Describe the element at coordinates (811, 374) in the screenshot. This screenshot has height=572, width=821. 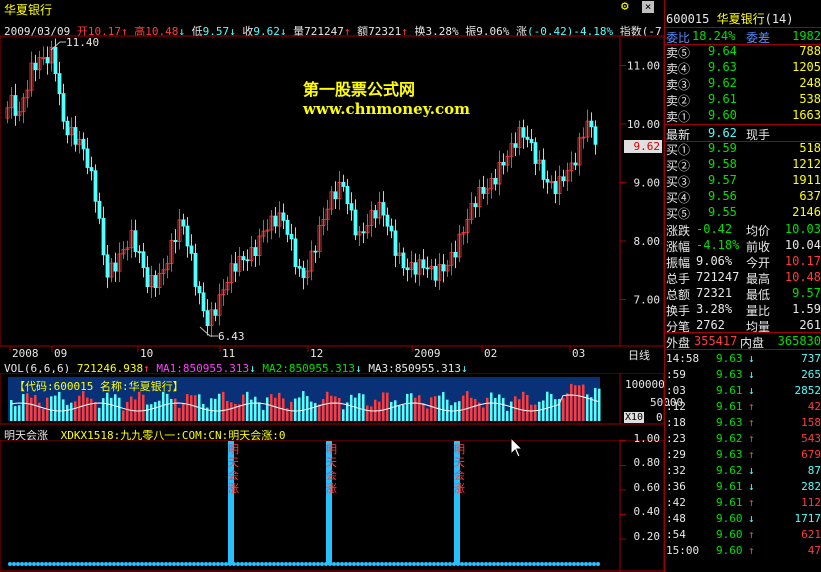
I see `tick-volume: 265` at that location.